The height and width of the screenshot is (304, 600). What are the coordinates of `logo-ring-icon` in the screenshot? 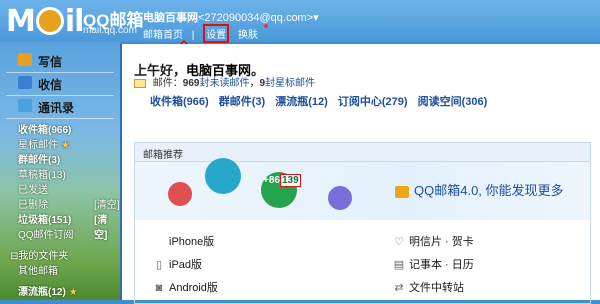 It's located at (49, 20).